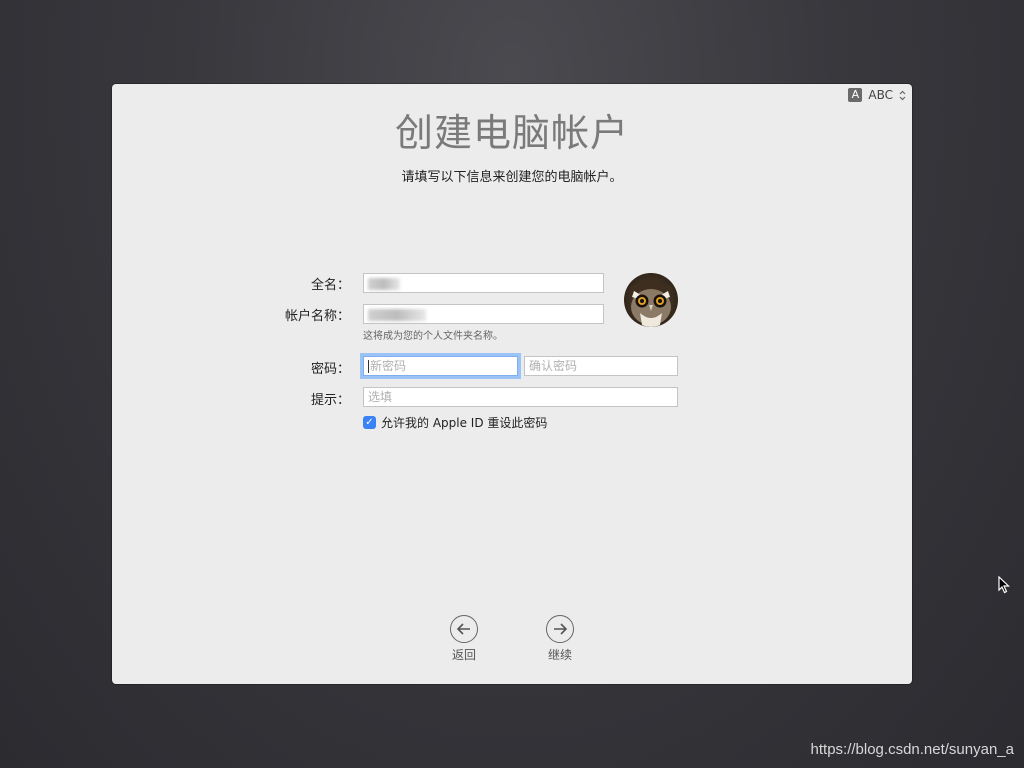 This screenshot has height=768, width=1024. What do you see at coordinates (440, 366) in the screenshot?
I see `new-password-input: 新密码` at bounding box center [440, 366].